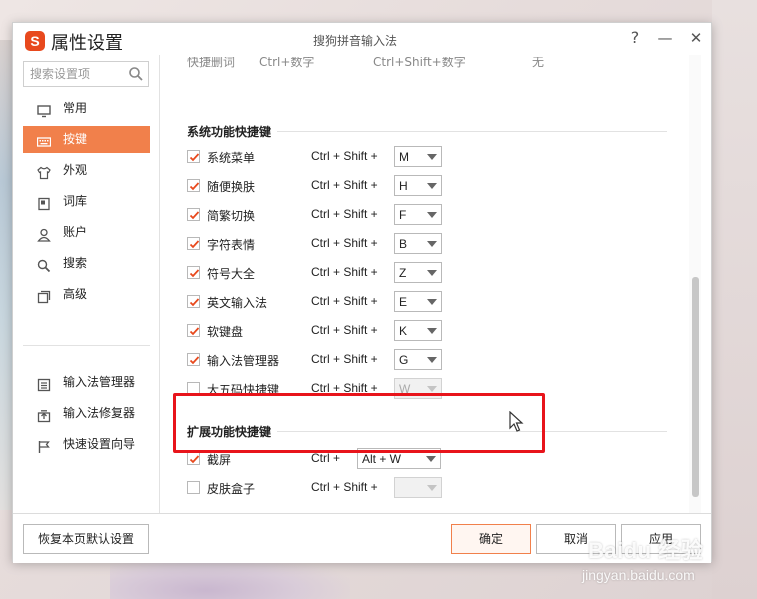  I want to click on sidebar-item-common: 常用, so click(86, 108).